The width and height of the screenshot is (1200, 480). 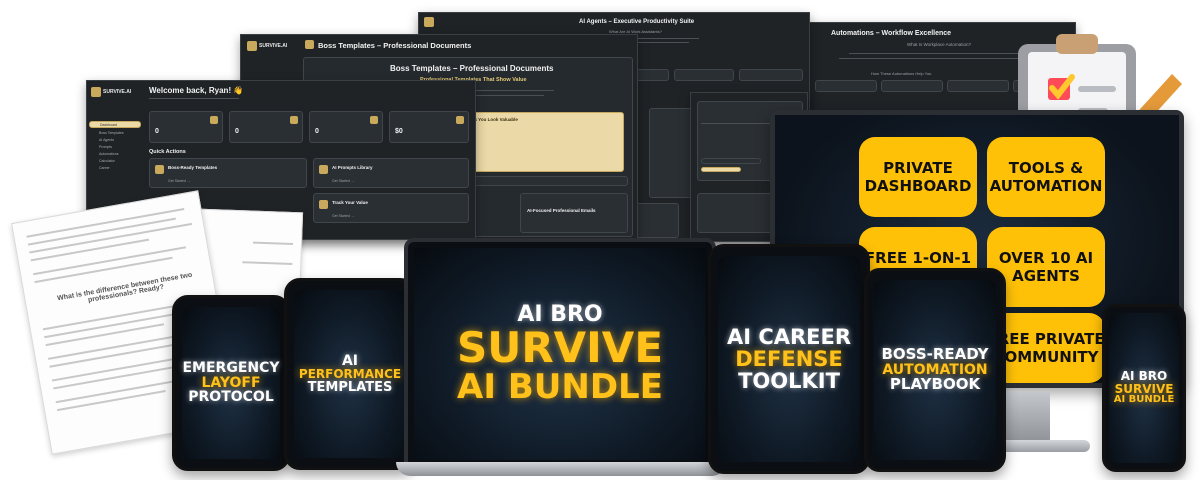 What do you see at coordinates (1046, 177) in the screenshot?
I see `badge-tools-automation: TOOLS & AUTOMATION` at bounding box center [1046, 177].